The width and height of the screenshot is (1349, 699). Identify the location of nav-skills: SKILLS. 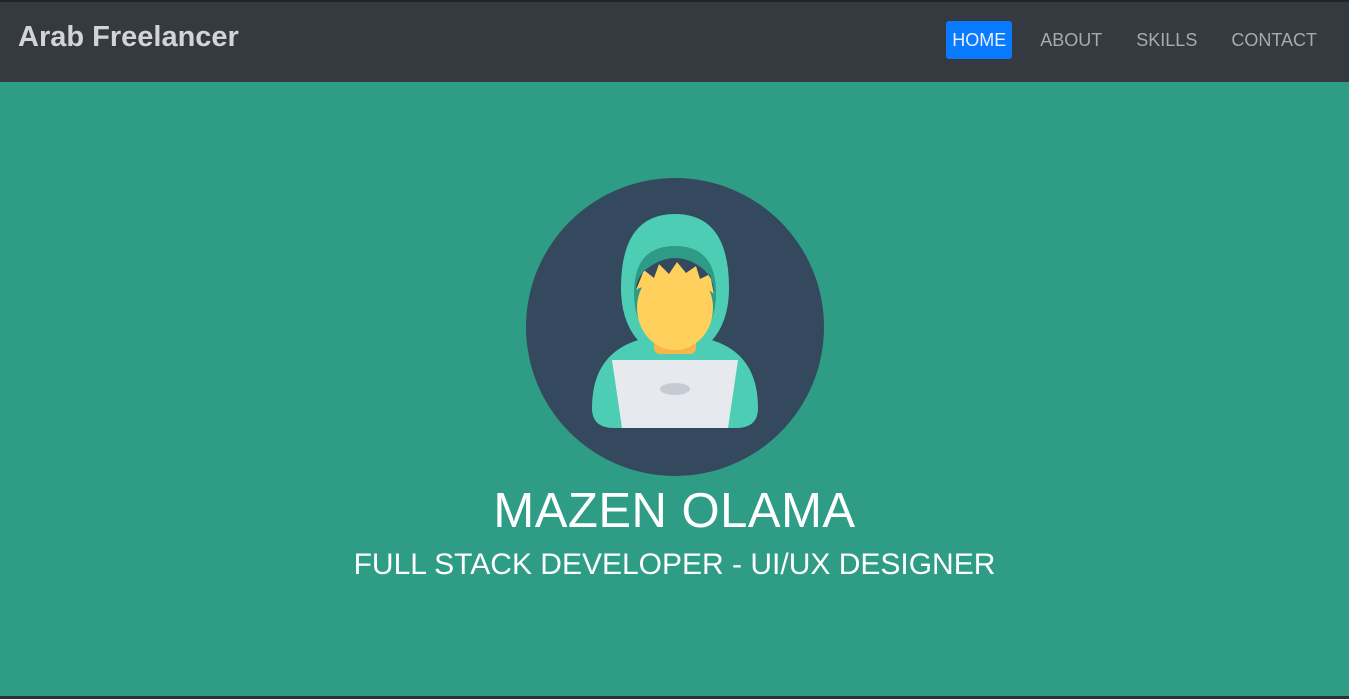
(1166, 40).